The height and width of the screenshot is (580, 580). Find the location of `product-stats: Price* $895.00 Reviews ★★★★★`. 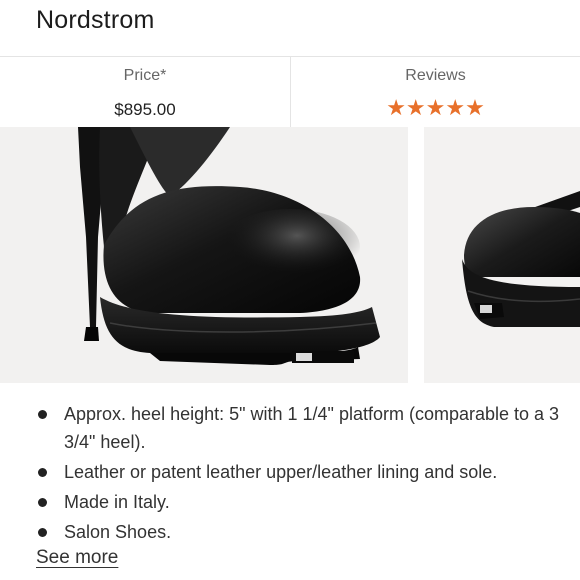

product-stats: Price* $895.00 Reviews ★★★★★ is located at coordinates (290, 92).